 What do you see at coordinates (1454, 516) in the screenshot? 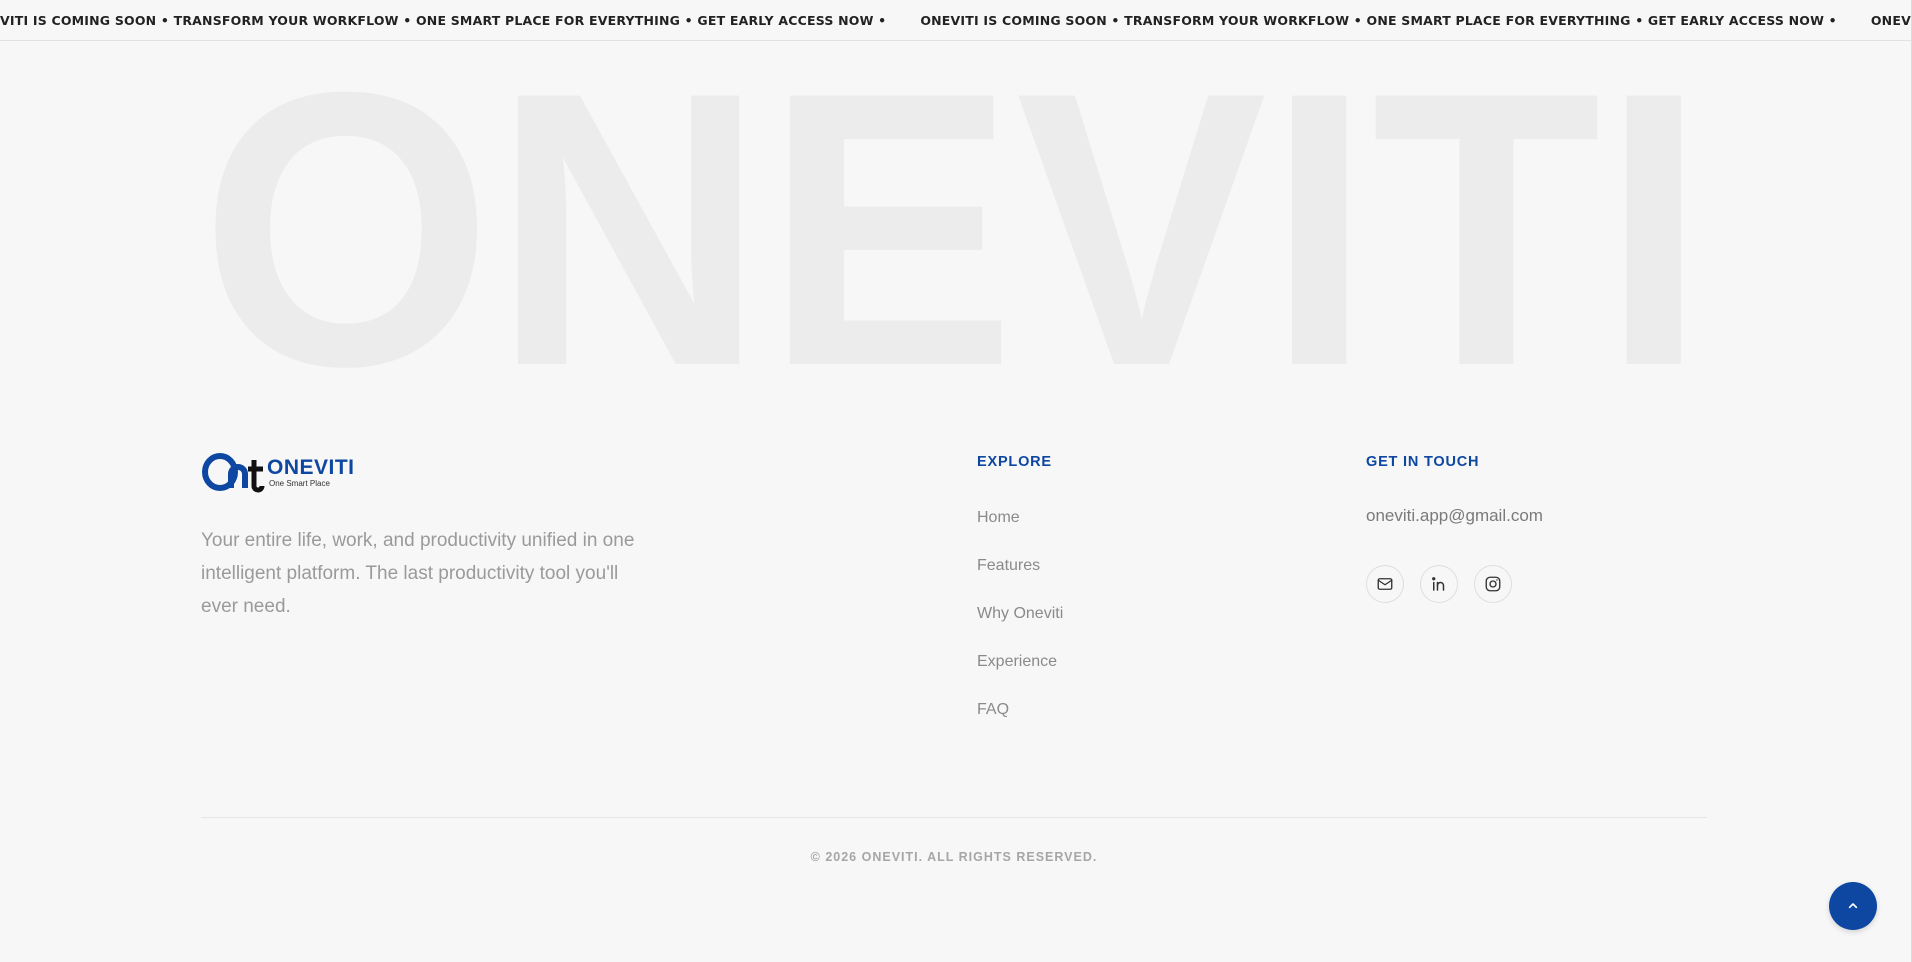
I see `contact-email-link: oneviti.app@gmail.com` at bounding box center [1454, 516].